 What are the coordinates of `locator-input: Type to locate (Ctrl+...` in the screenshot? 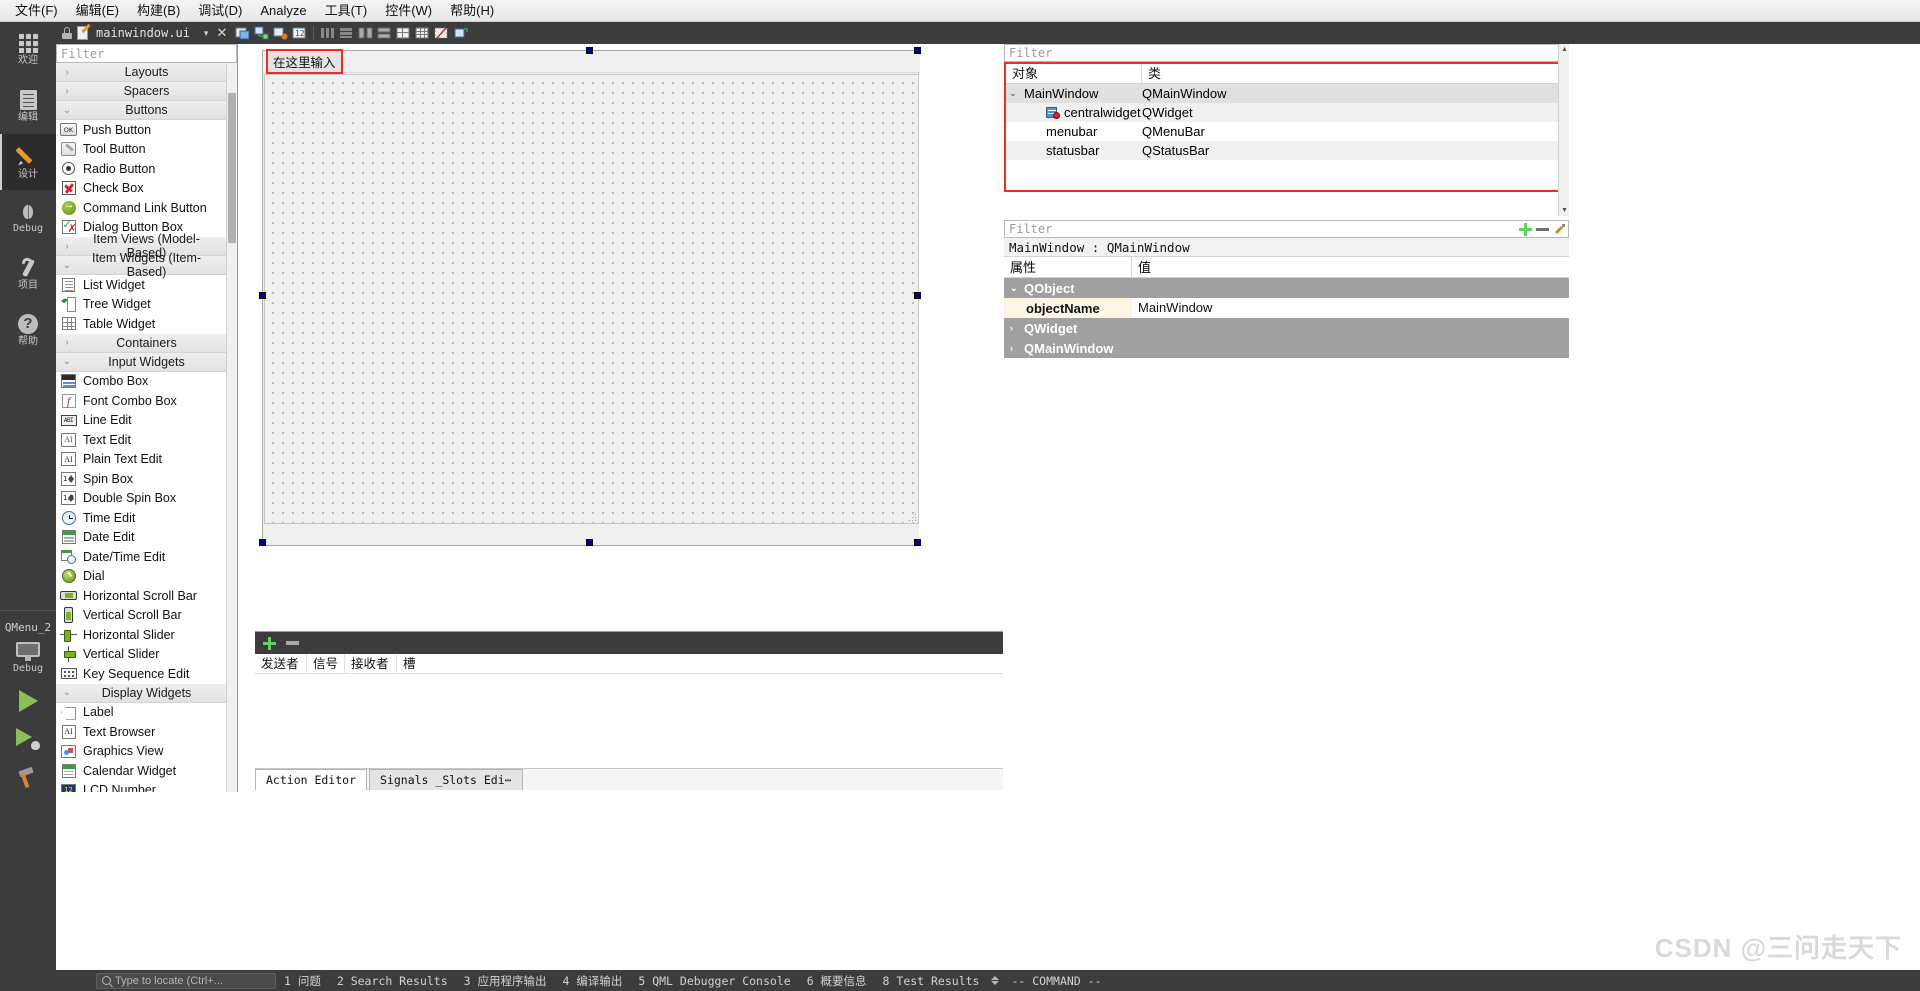 It's located at (186, 980).